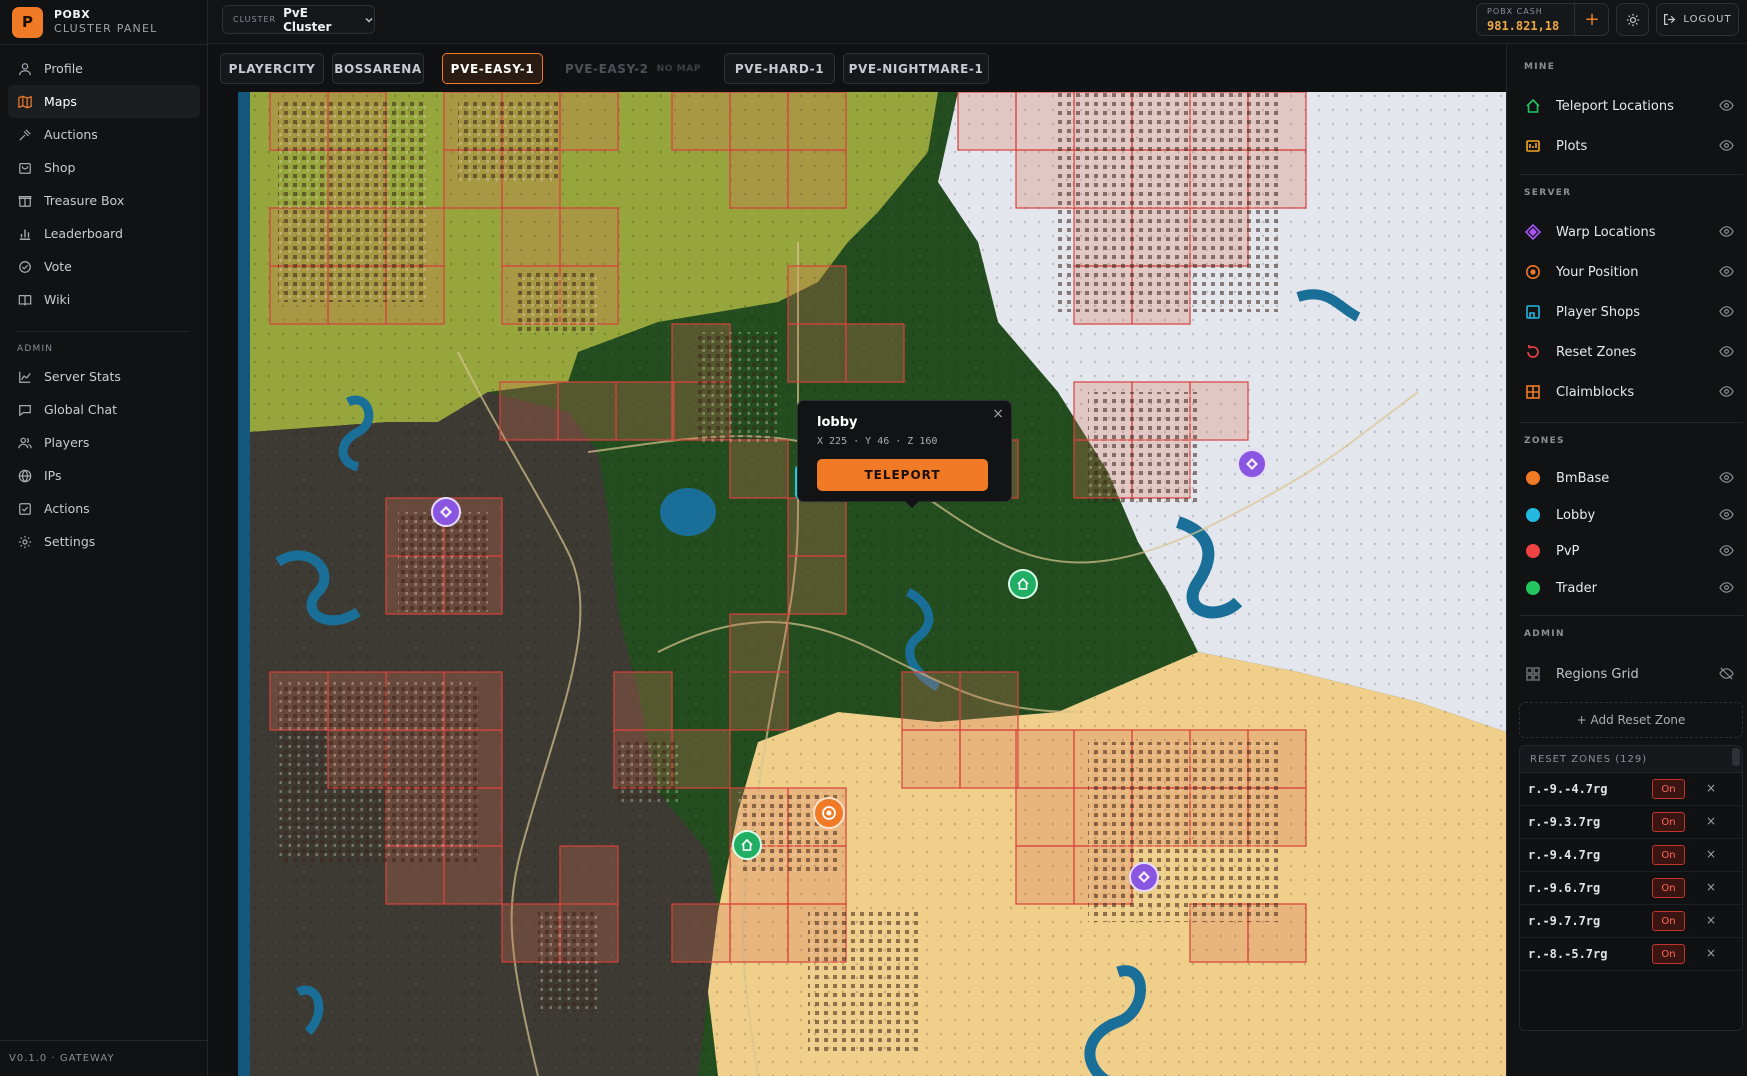 The width and height of the screenshot is (1747, 1076). What do you see at coordinates (1615, 106) in the screenshot?
I see `layer-label: Teleport Locations` at bounding box center [1615, 106].